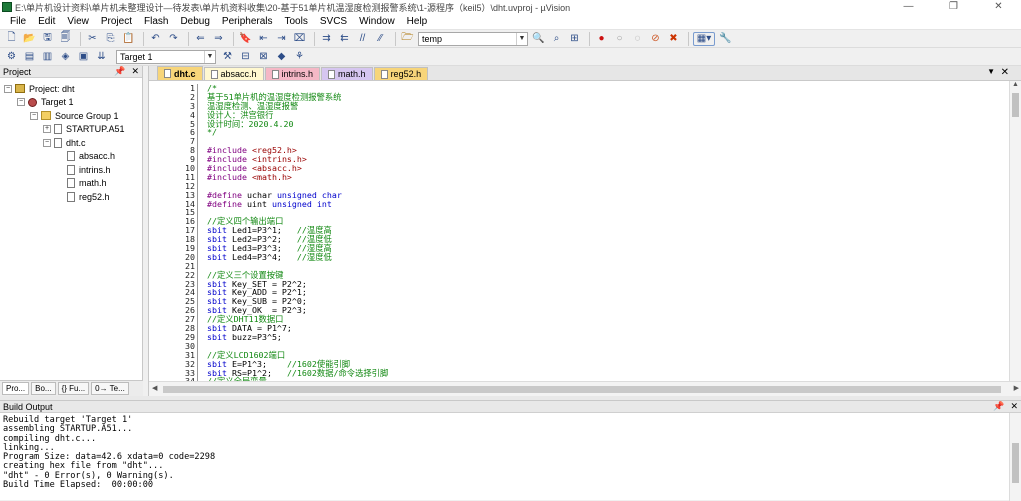  I want to click on menu-edit: Edit, so click(46, 22).